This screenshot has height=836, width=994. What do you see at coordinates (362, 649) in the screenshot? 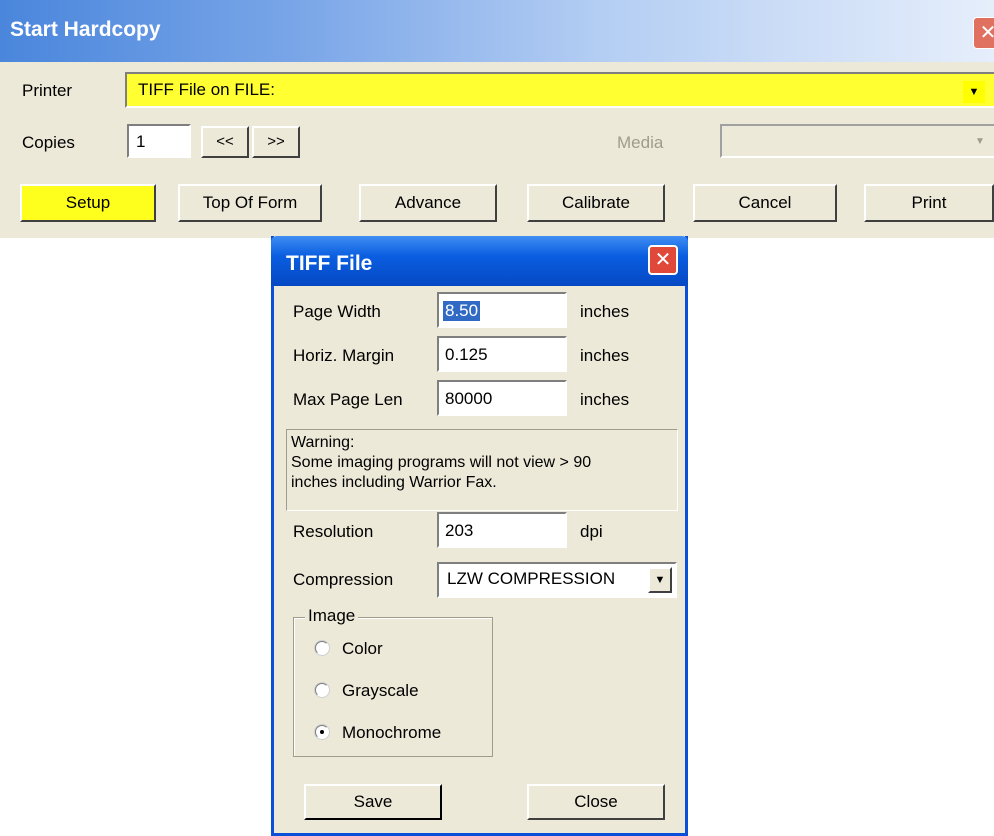
I see `color-radio-label: Color` at bounding box center [362, 649].